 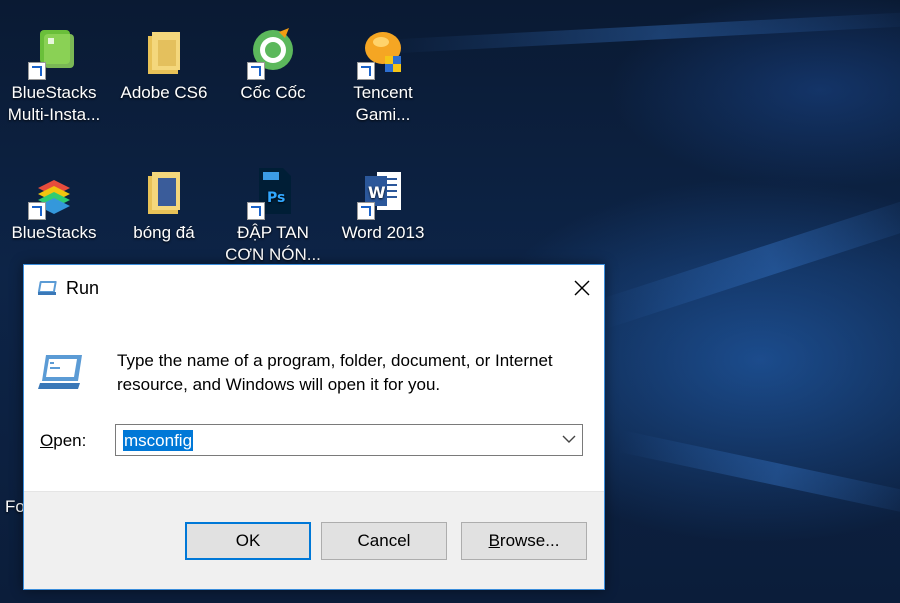 I want to click on title-bar: Run, so click(x=314, y=289).